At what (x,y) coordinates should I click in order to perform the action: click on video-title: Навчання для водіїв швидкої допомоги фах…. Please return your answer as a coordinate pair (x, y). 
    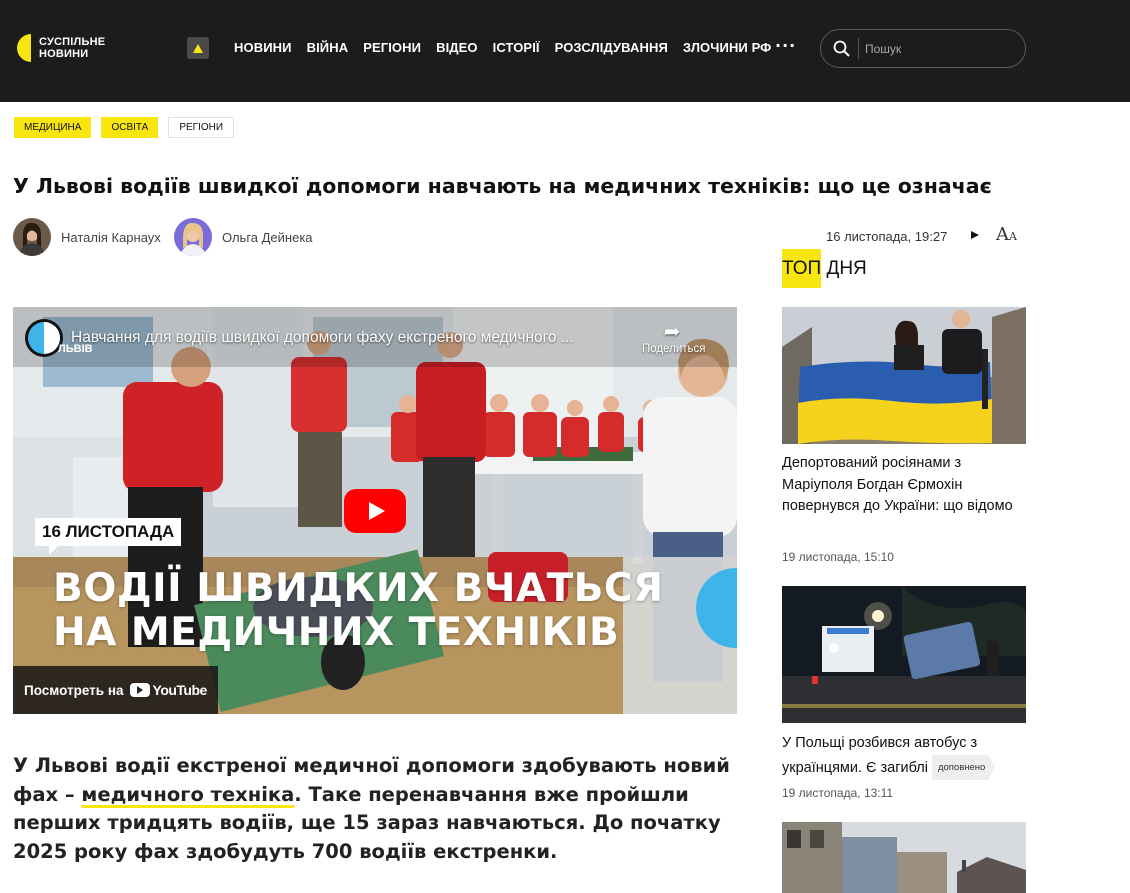
    Looking at the image, I should click on (322, 338).